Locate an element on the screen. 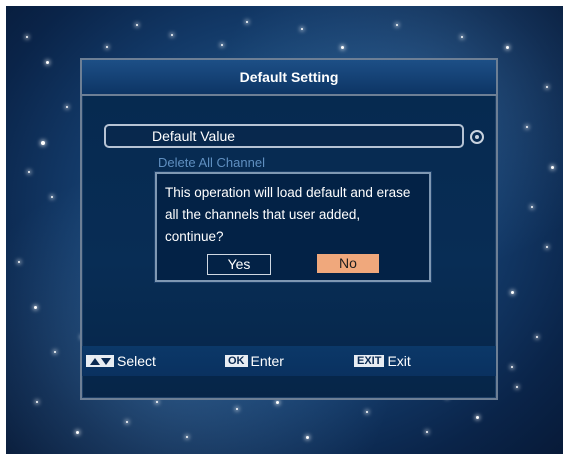  ok-key-icon: OK is located at coordinates (236, 361).